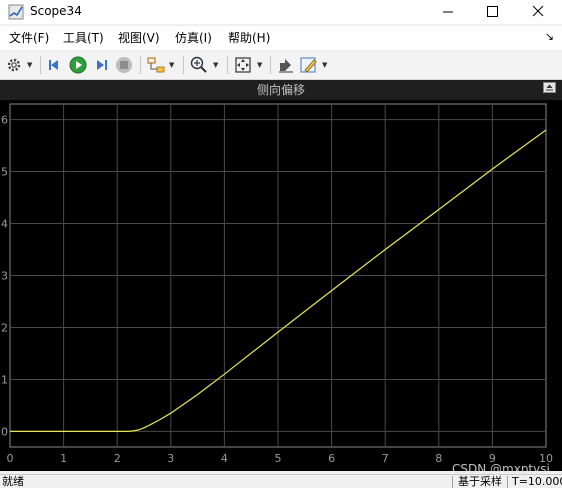  I want to click on highlight-block-icon, so click(156, 65).